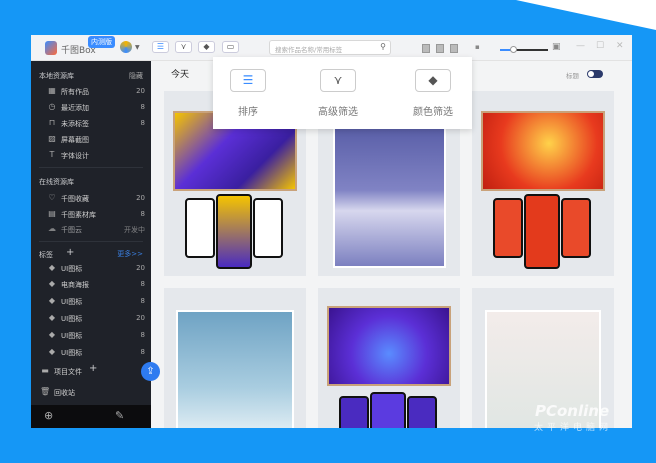  What do you see at coordinates (140, 318) in the screenshot?
I see `item-count: 20` at bounding box center [140, 318].